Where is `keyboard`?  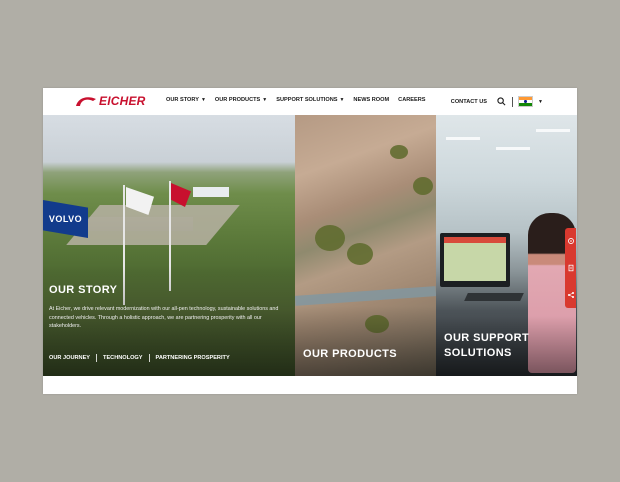 keyboard is located at coordinates (494, 297).